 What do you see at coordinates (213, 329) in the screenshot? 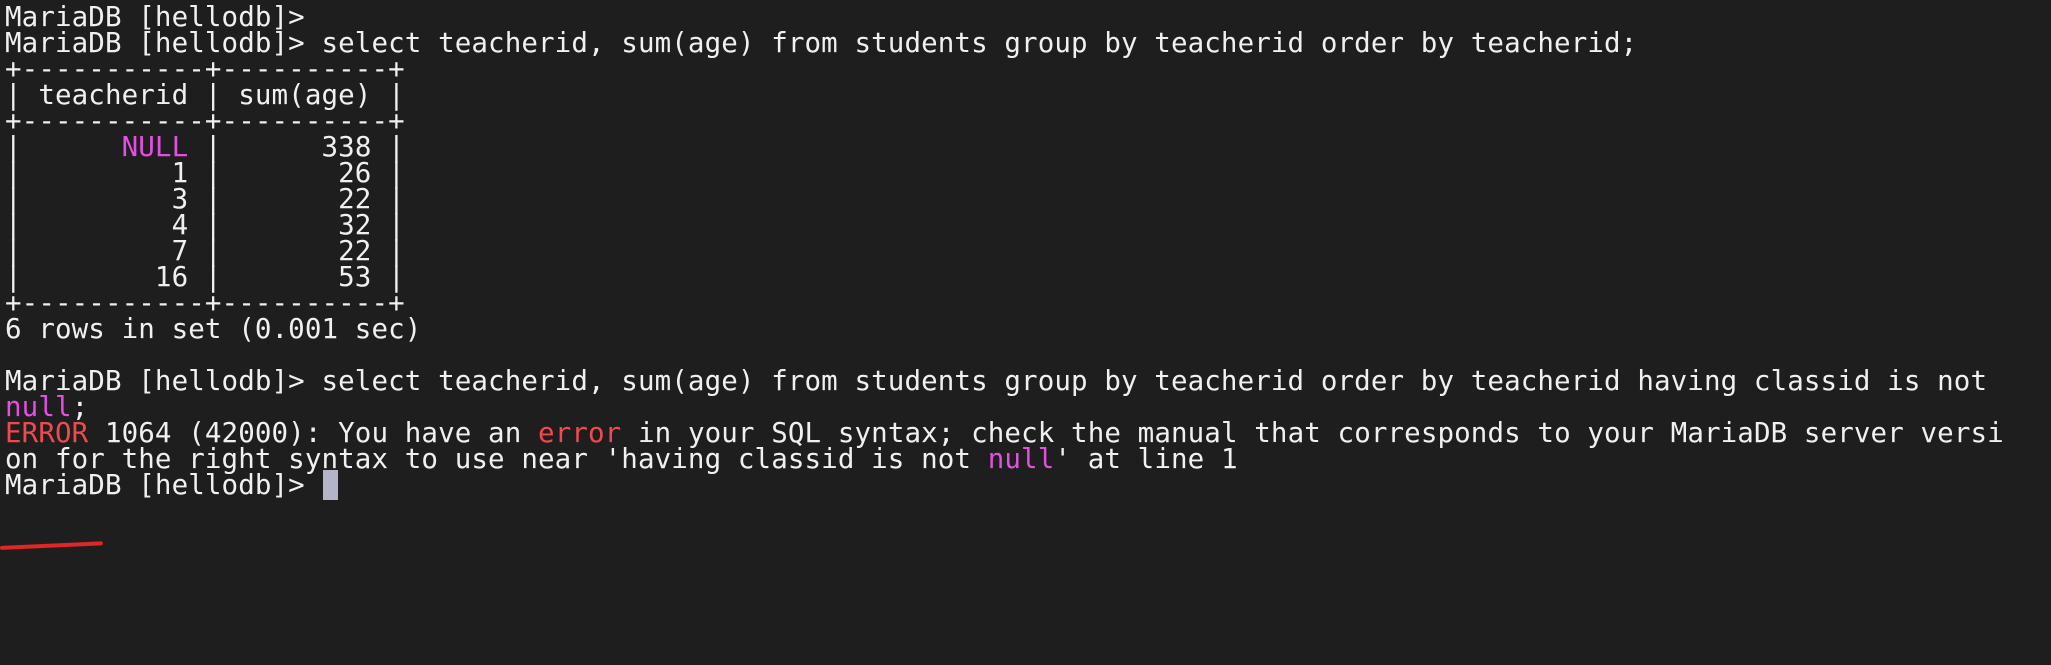
I see `rows-in-set-status: 6 rows in set (0.001 sec)` at bounding box center [213, 329].